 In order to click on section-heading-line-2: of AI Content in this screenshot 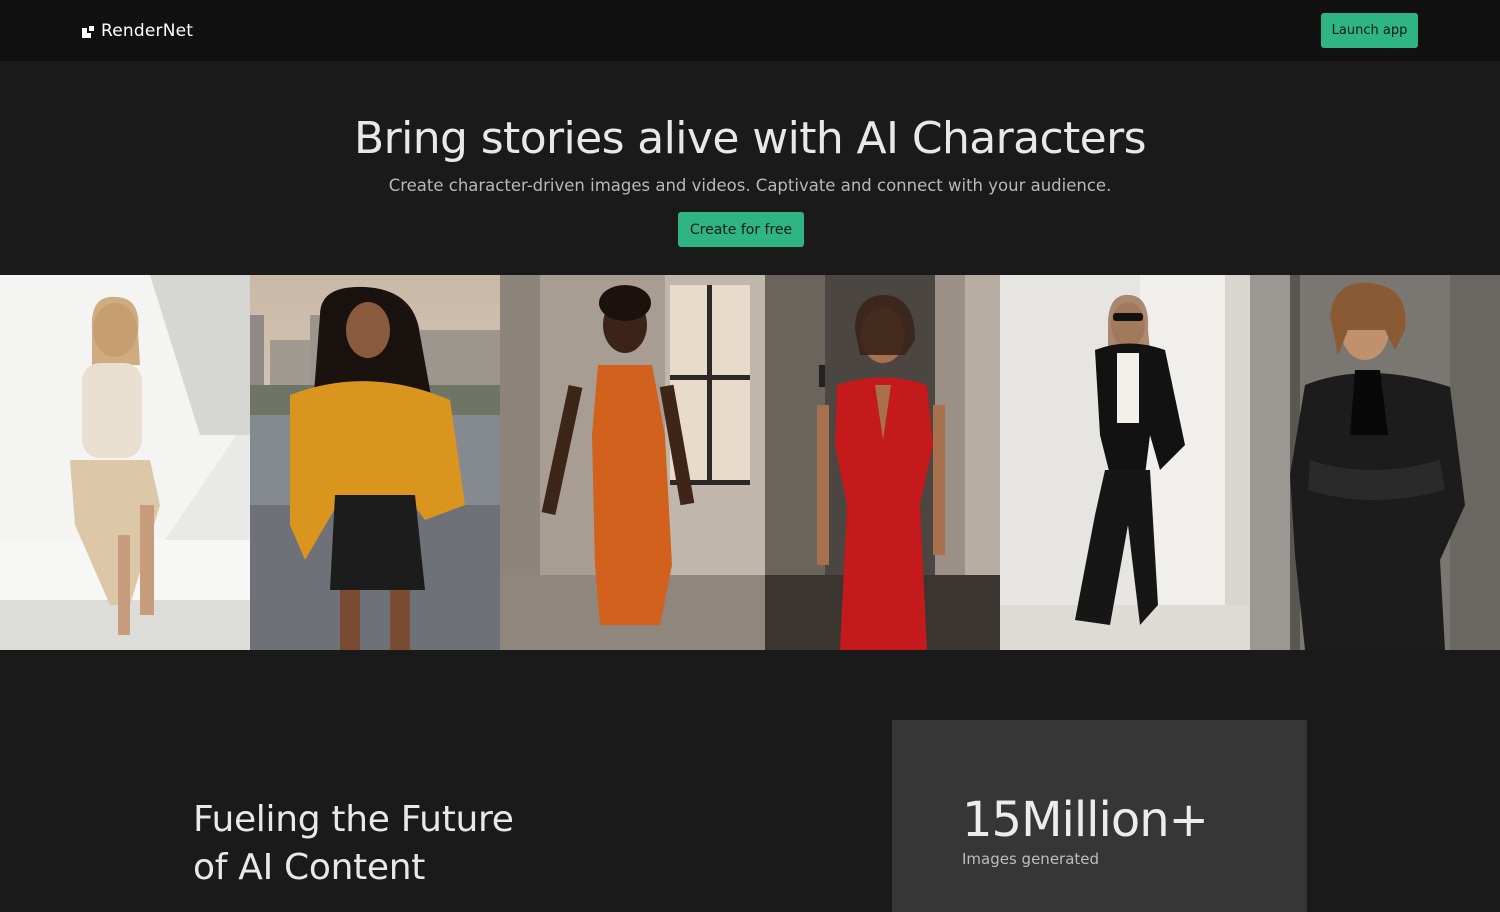, I will do `click(309, 867)`.